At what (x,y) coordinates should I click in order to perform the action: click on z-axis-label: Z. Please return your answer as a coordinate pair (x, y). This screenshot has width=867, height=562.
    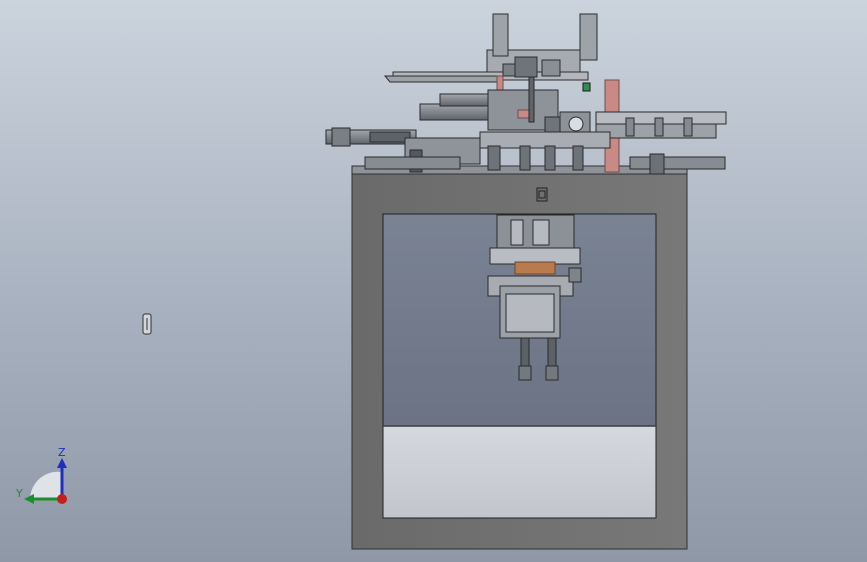
    Looking at the image, I should click on (62, 452).